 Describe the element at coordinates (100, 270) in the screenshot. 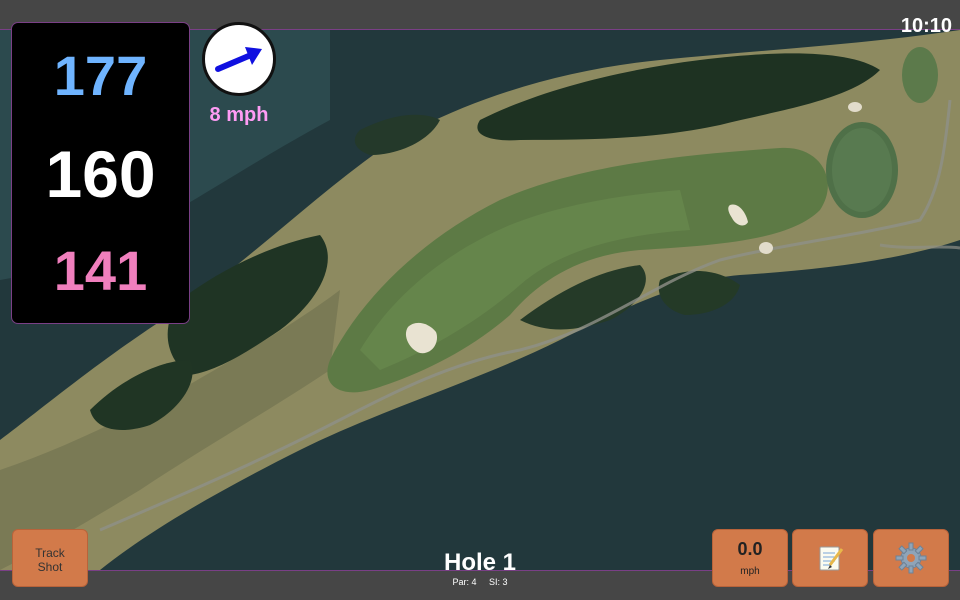

I see `front-of-green-distance: 141` at that location.